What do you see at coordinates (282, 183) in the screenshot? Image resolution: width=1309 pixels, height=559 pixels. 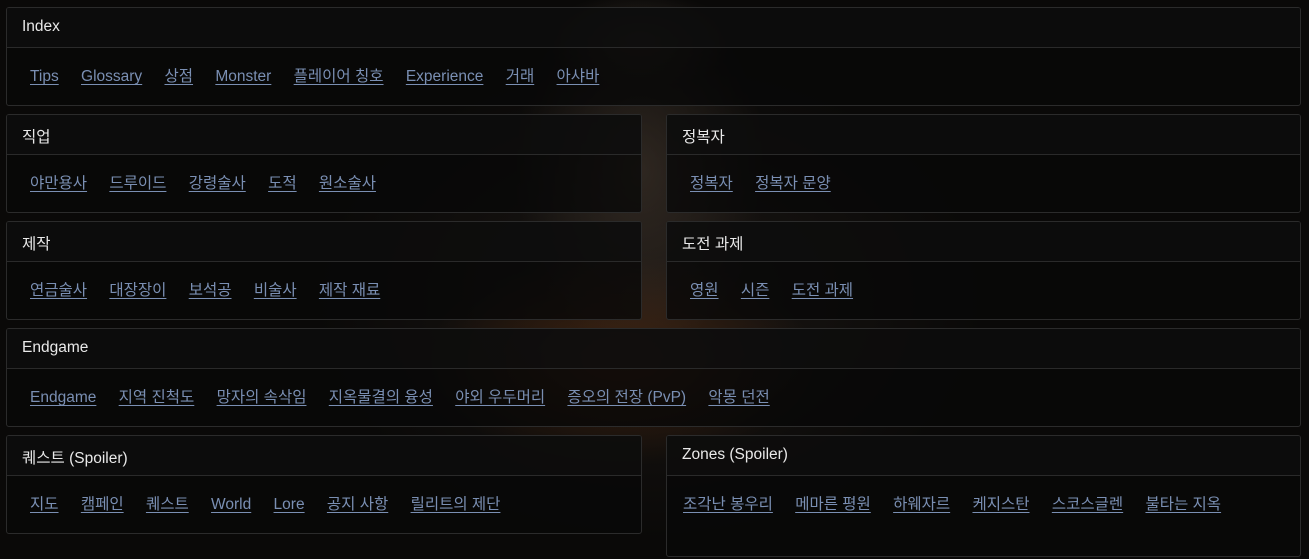 I see `classes-link: 도적` at bounding box center [282, 183].